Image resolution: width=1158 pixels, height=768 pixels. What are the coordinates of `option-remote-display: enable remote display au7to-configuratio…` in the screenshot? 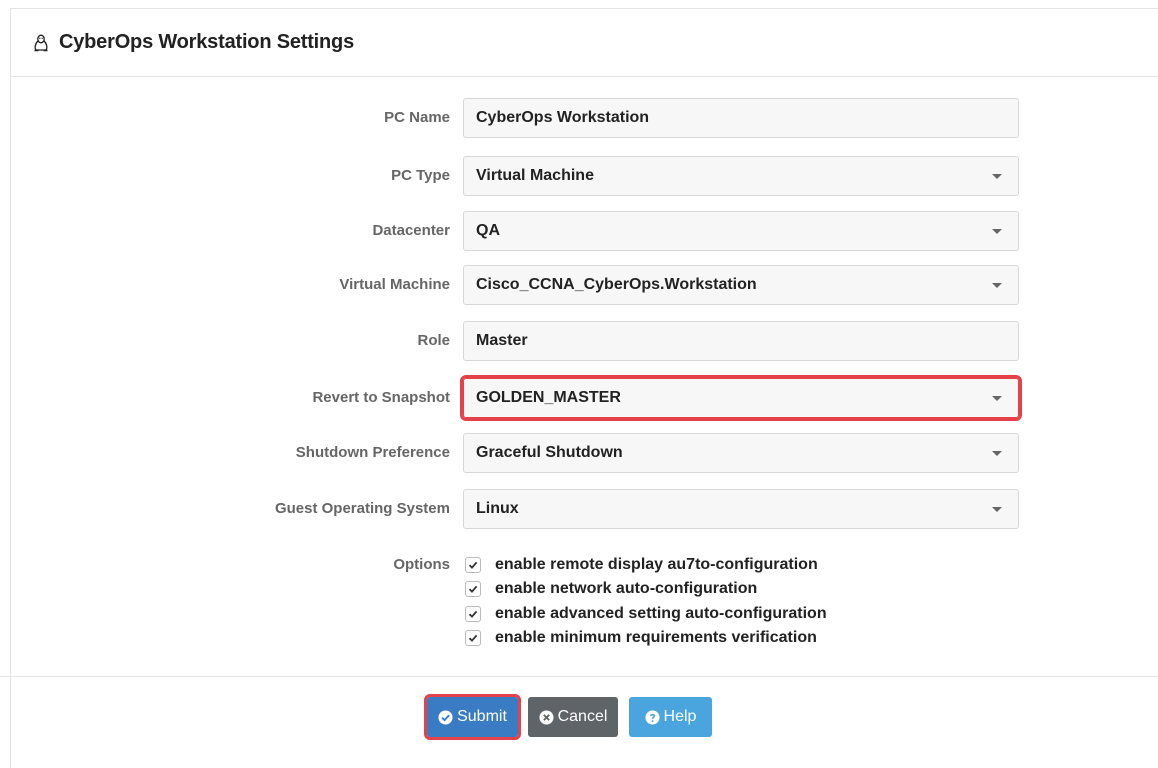 It's located at (641, 565).